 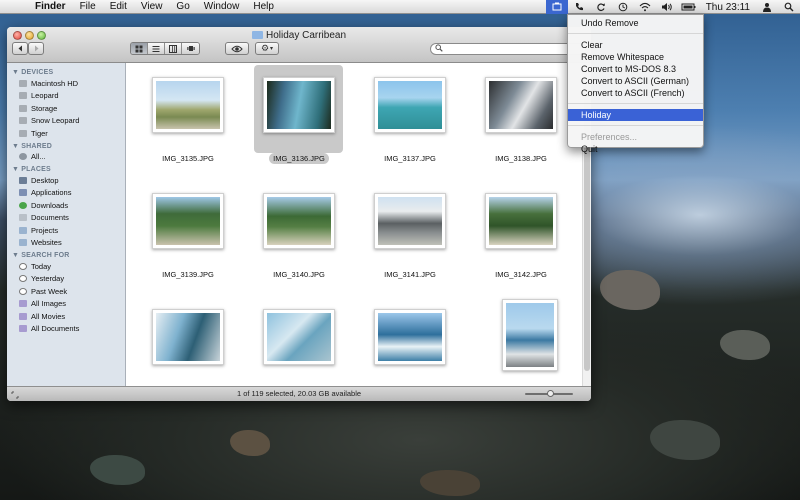 What do you see at coordinates (267, 48) in the screenshot?
I see `action-menu-button: ⚙ ▾` at bounding box center [267, 48].